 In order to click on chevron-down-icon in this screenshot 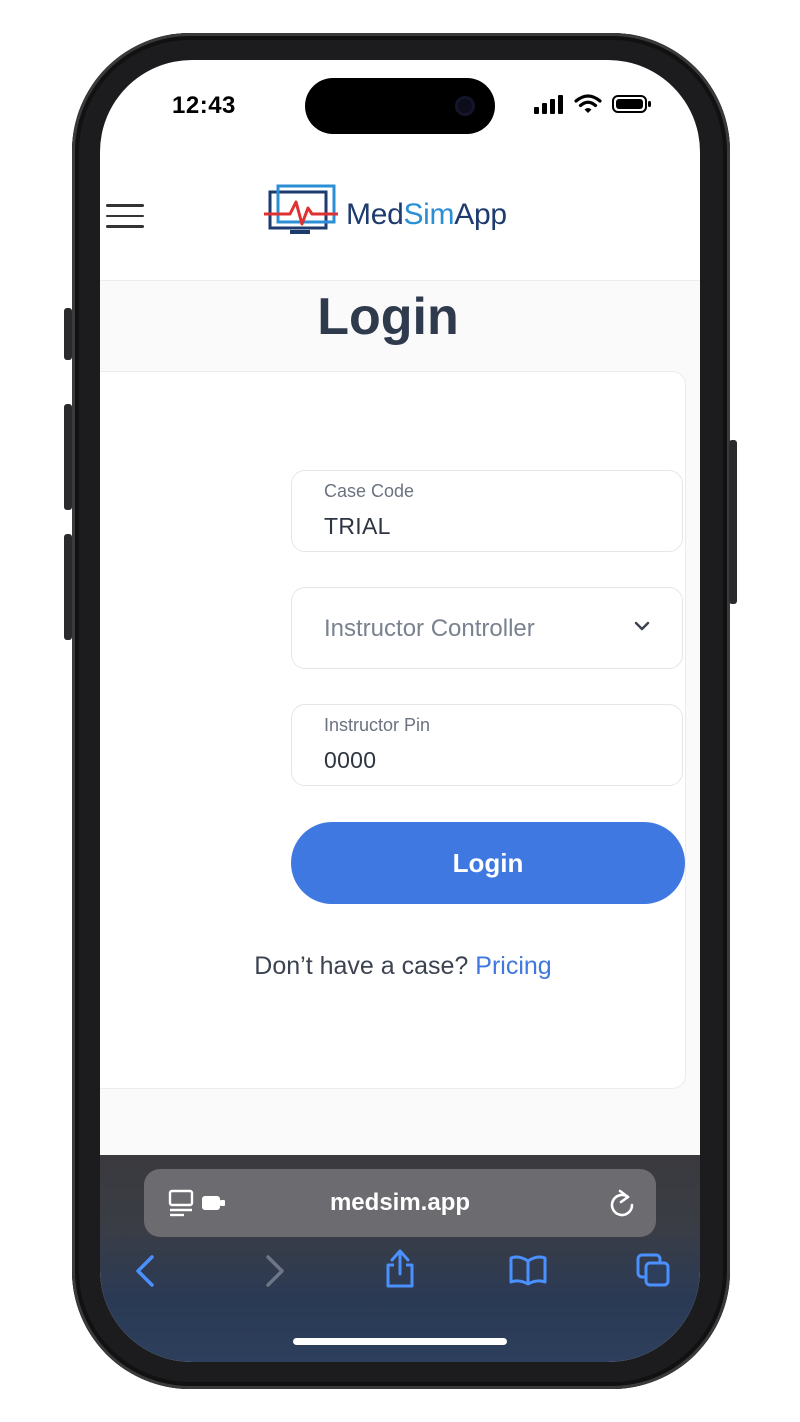, I will do `click(642, 626)`.